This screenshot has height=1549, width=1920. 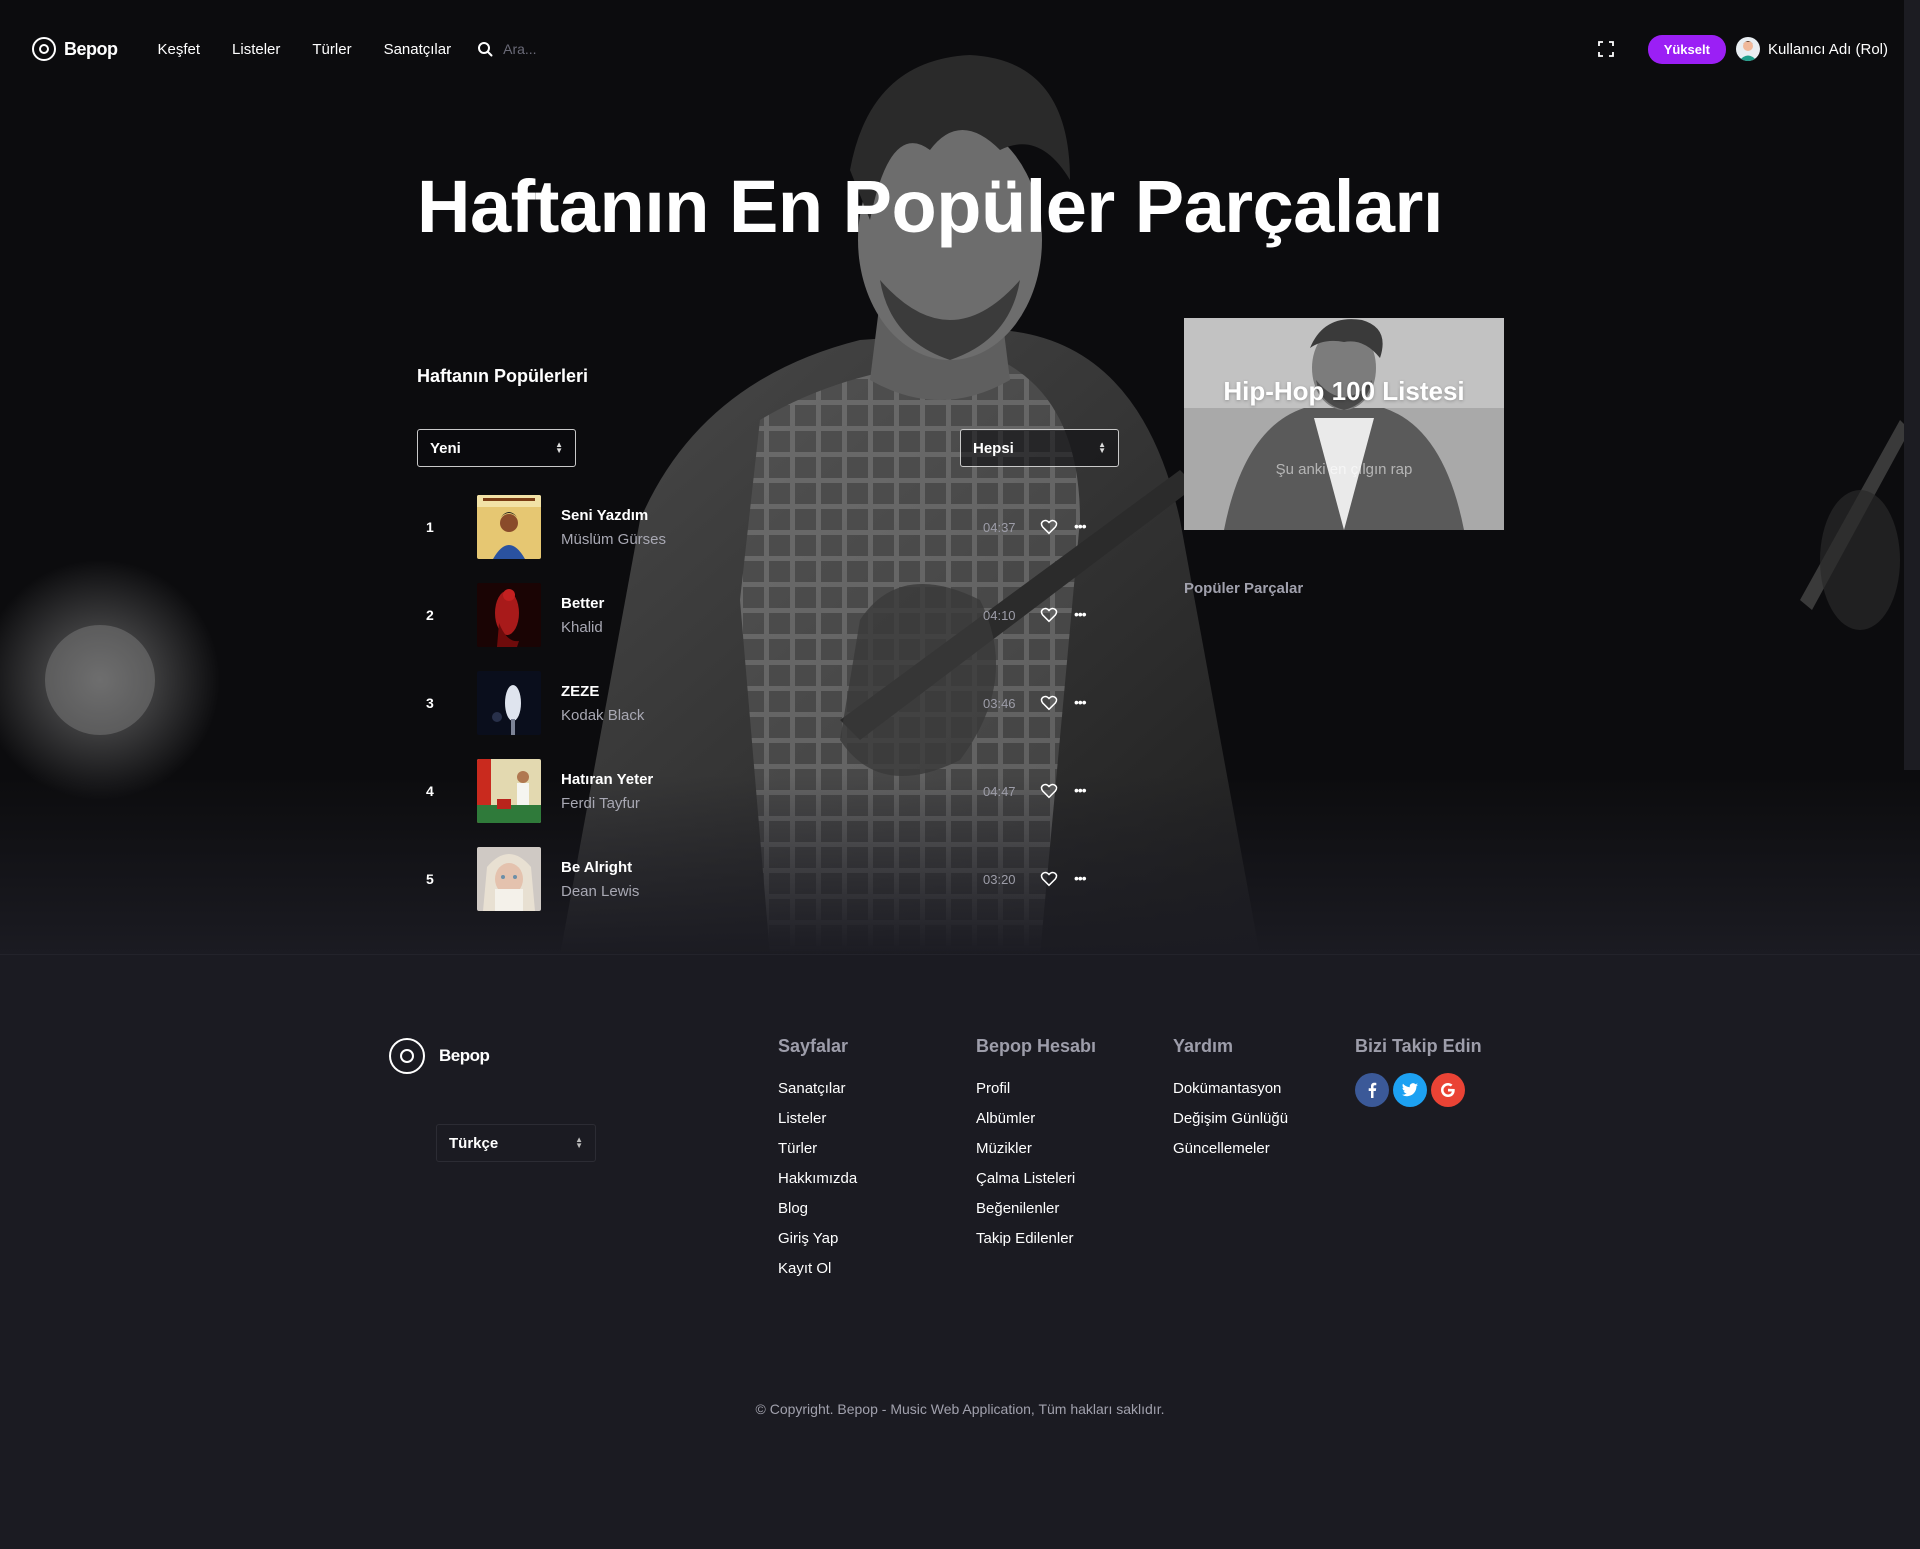 What do you see at coordinates (817, 1239) in the screenshot?
I see `footer-link: Giriş Yap` at bounding box center [817, 1239].